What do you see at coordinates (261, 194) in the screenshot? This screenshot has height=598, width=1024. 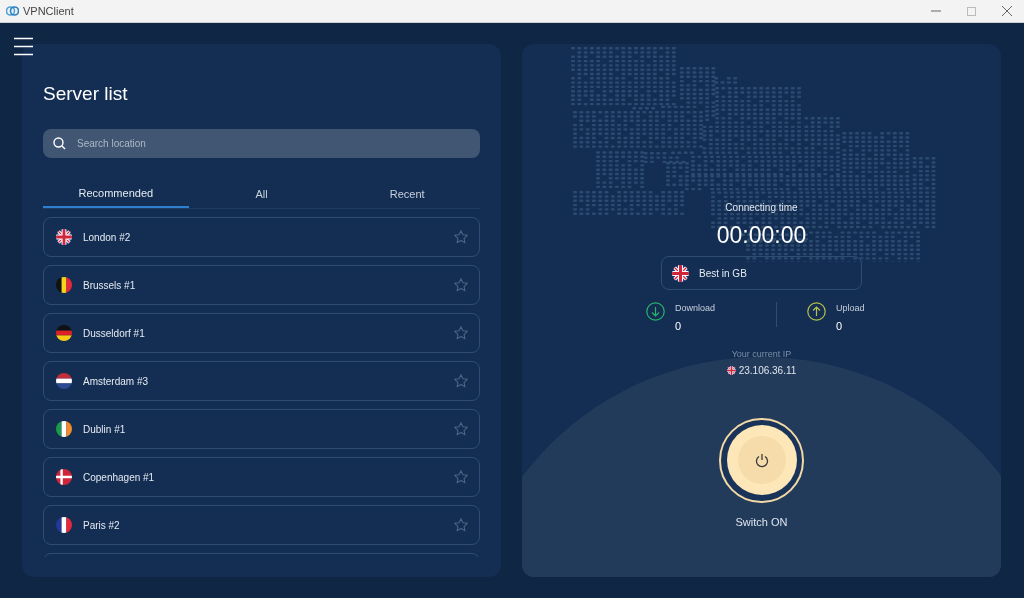 I see `tab: All` at bounding box center [261, 194].